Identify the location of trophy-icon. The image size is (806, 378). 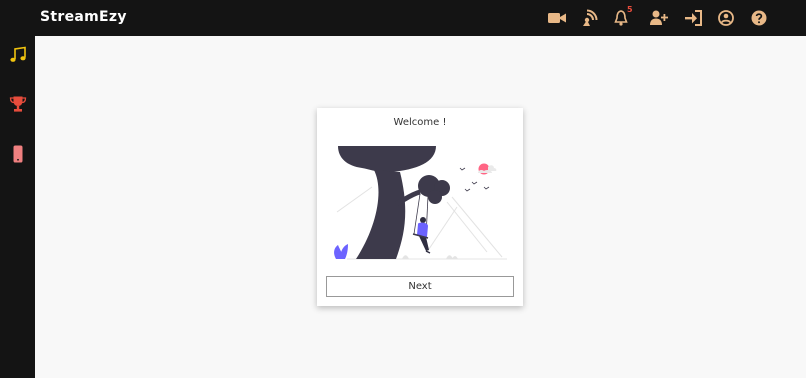
(18, 104).